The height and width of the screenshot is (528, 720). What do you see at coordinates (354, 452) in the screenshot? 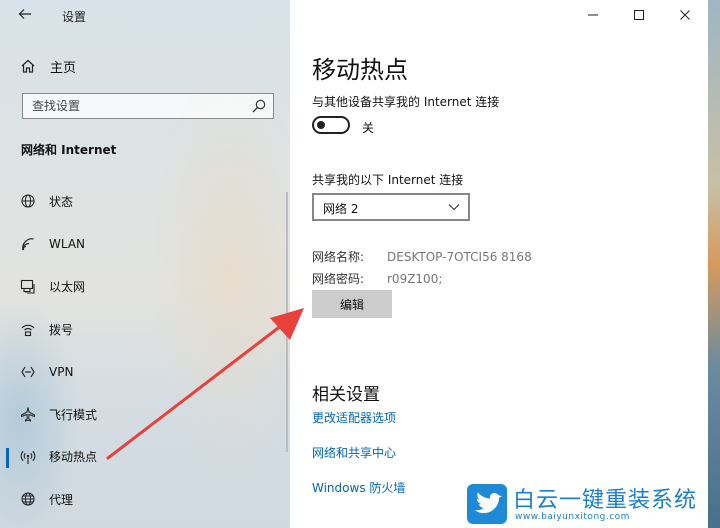
I see `network-sharing-center-link: 网络和共享中心` at bounding box center [354, 452].